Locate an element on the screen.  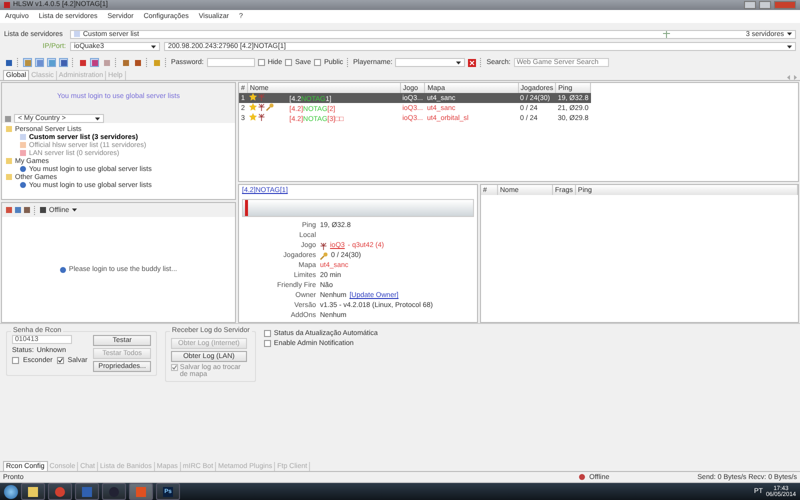
flag-icon is located at coordinates (8, 119).